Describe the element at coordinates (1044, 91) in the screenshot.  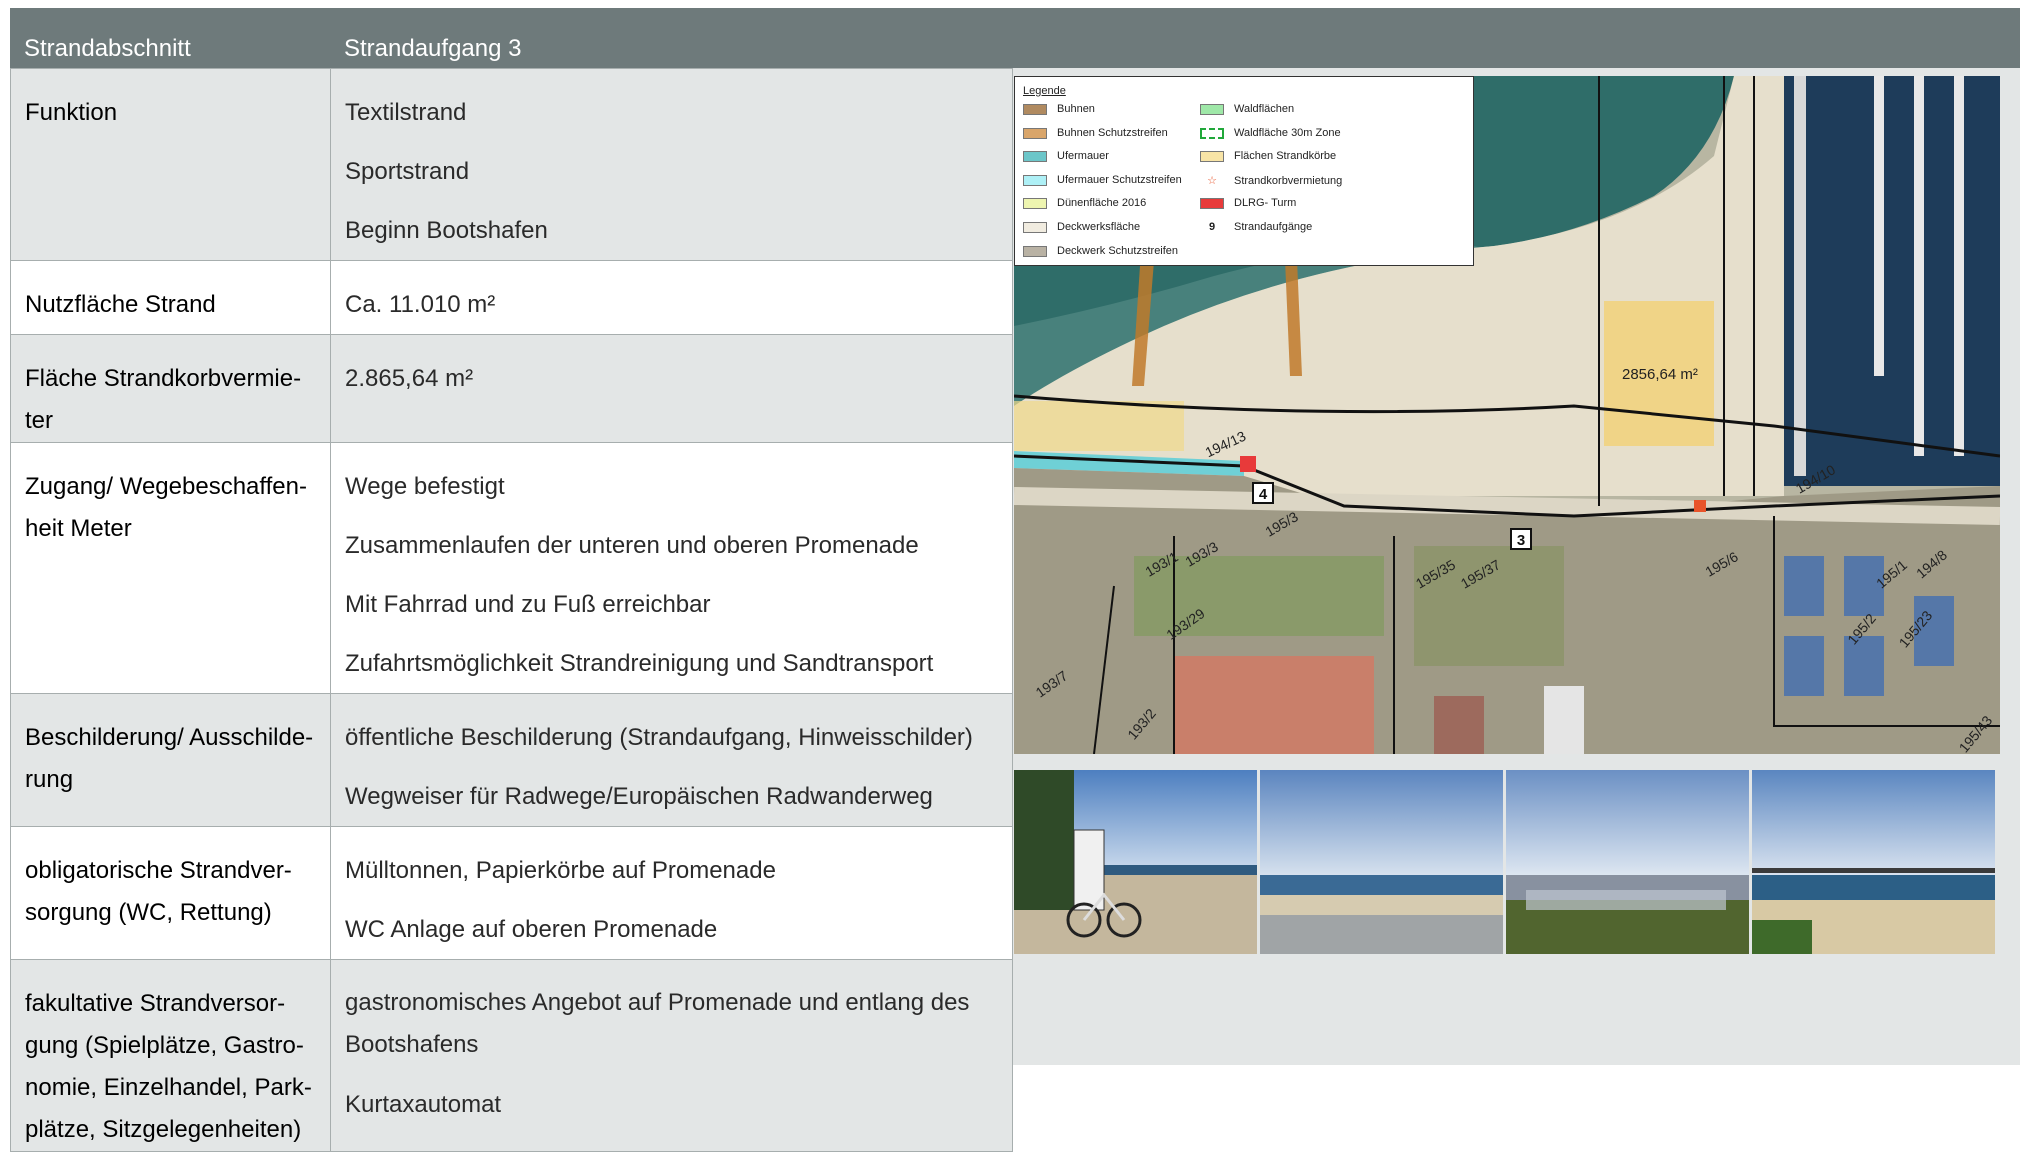
I see `legend-title: Legende` at that location.